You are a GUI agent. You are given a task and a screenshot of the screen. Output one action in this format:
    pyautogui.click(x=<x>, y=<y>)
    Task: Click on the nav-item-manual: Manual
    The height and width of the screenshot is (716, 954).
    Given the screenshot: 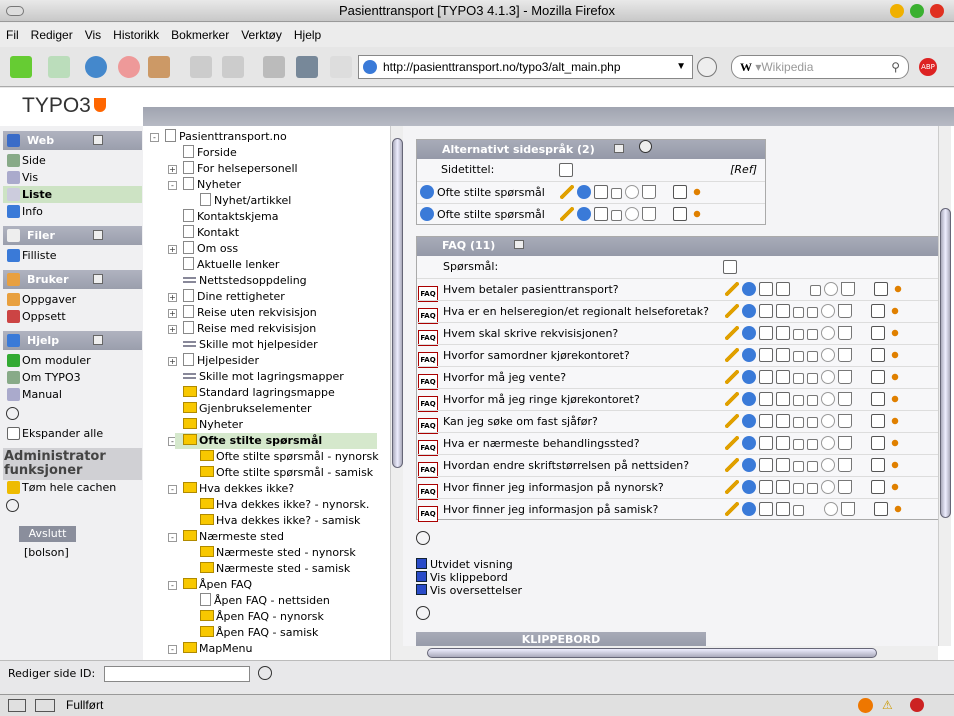 What is the action you would take?
    pyautogui.click(x=72, y=394)
    